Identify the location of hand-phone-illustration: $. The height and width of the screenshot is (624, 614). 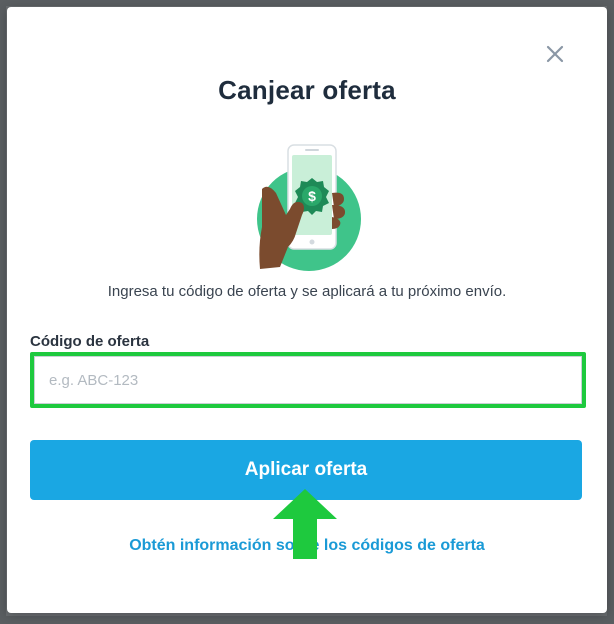
(306, 208).